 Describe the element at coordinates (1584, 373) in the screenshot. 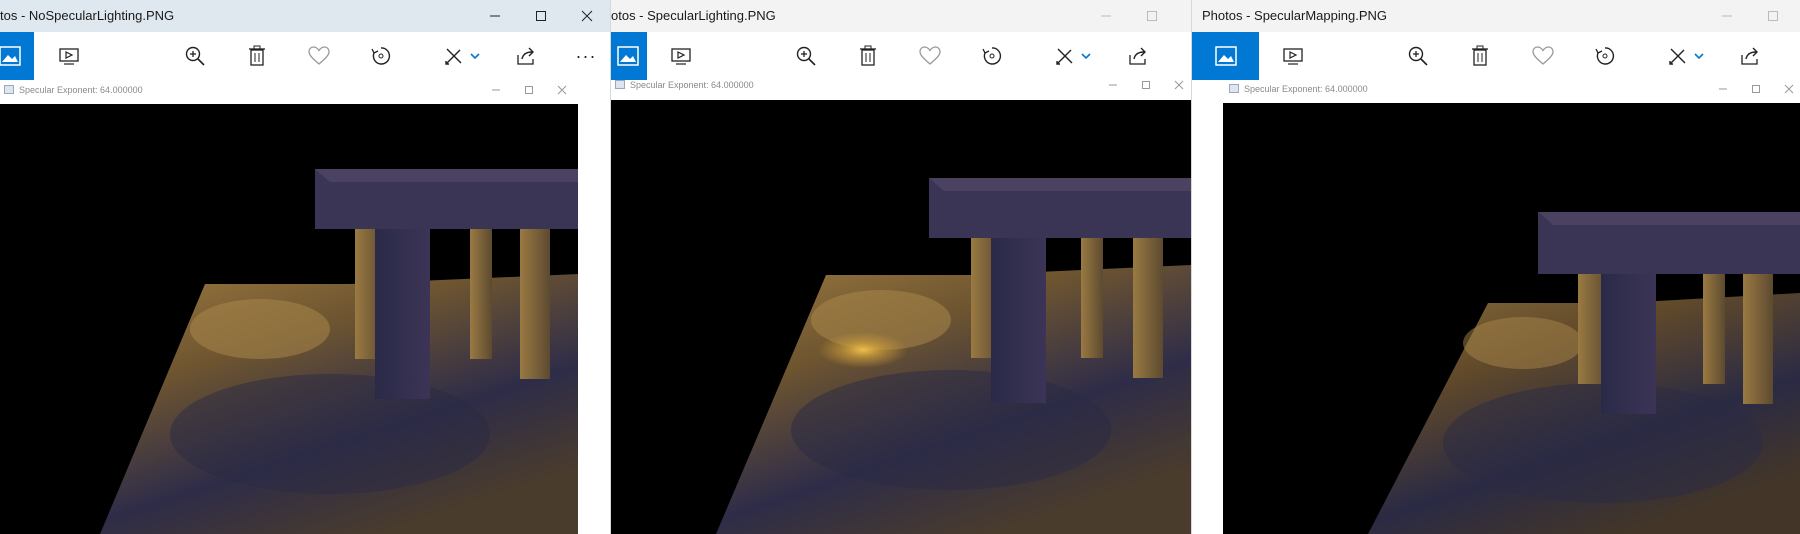

I see `scene-render` at that location.